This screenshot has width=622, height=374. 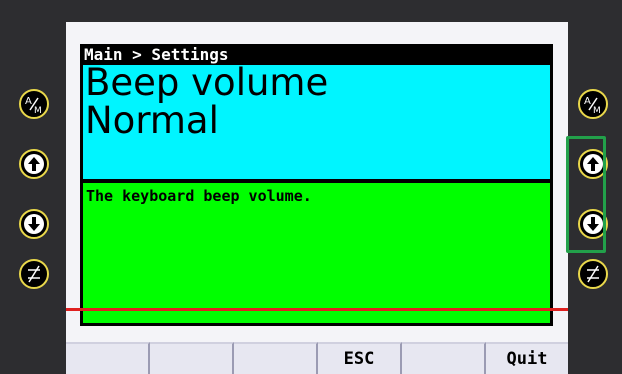 I want to click on divider-line, so click(x=317, y=309).